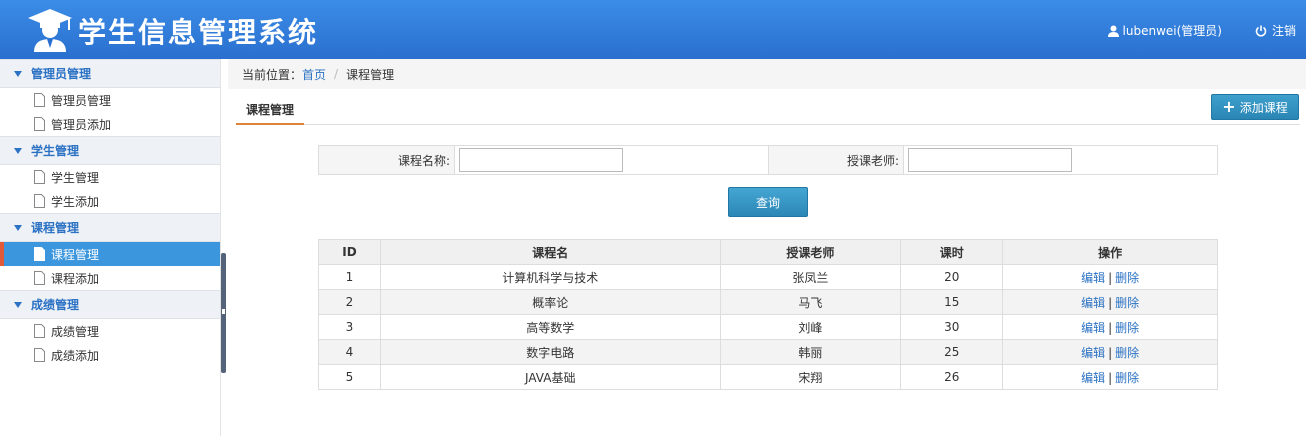 The height and width of the screenshot is (436, 1306). I want to click on sidebar-group-student: 学生管理, so click(110, 150).